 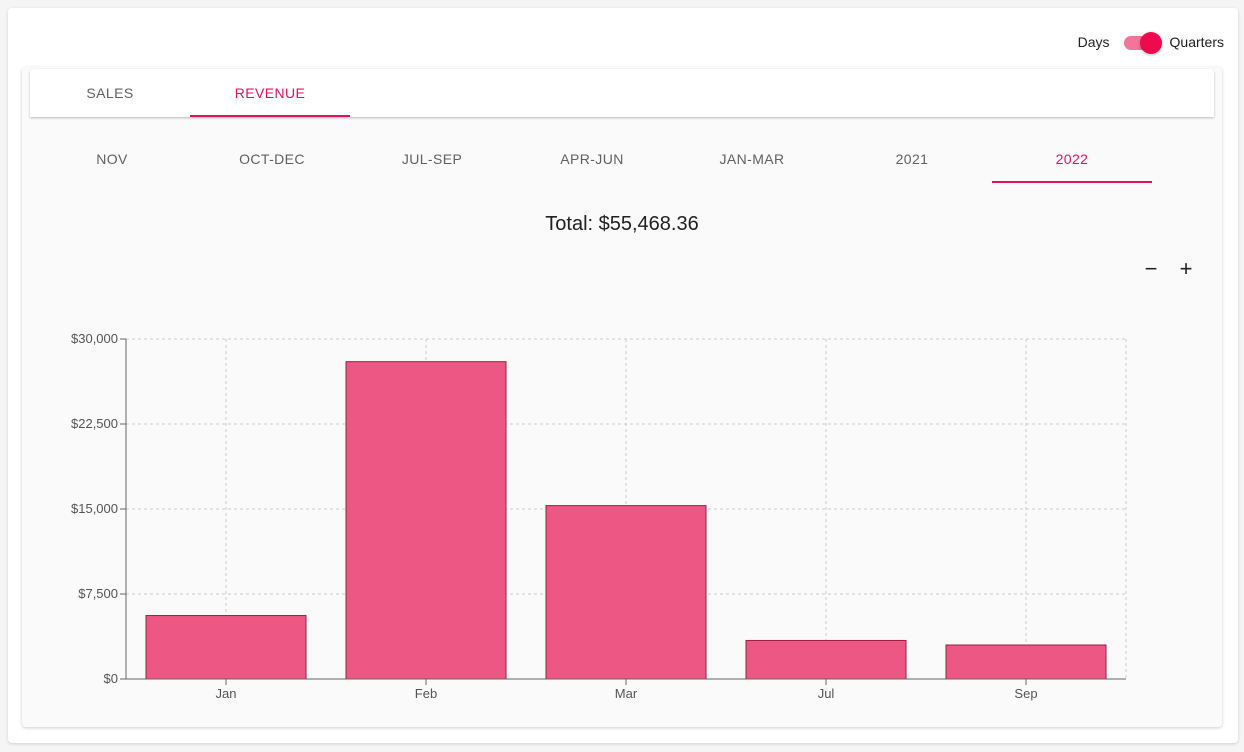 What do you see at coordinates (1093, 42) in the screenshot?
I see `toggle-left-label: Days` at bounding box center [1093, 42].